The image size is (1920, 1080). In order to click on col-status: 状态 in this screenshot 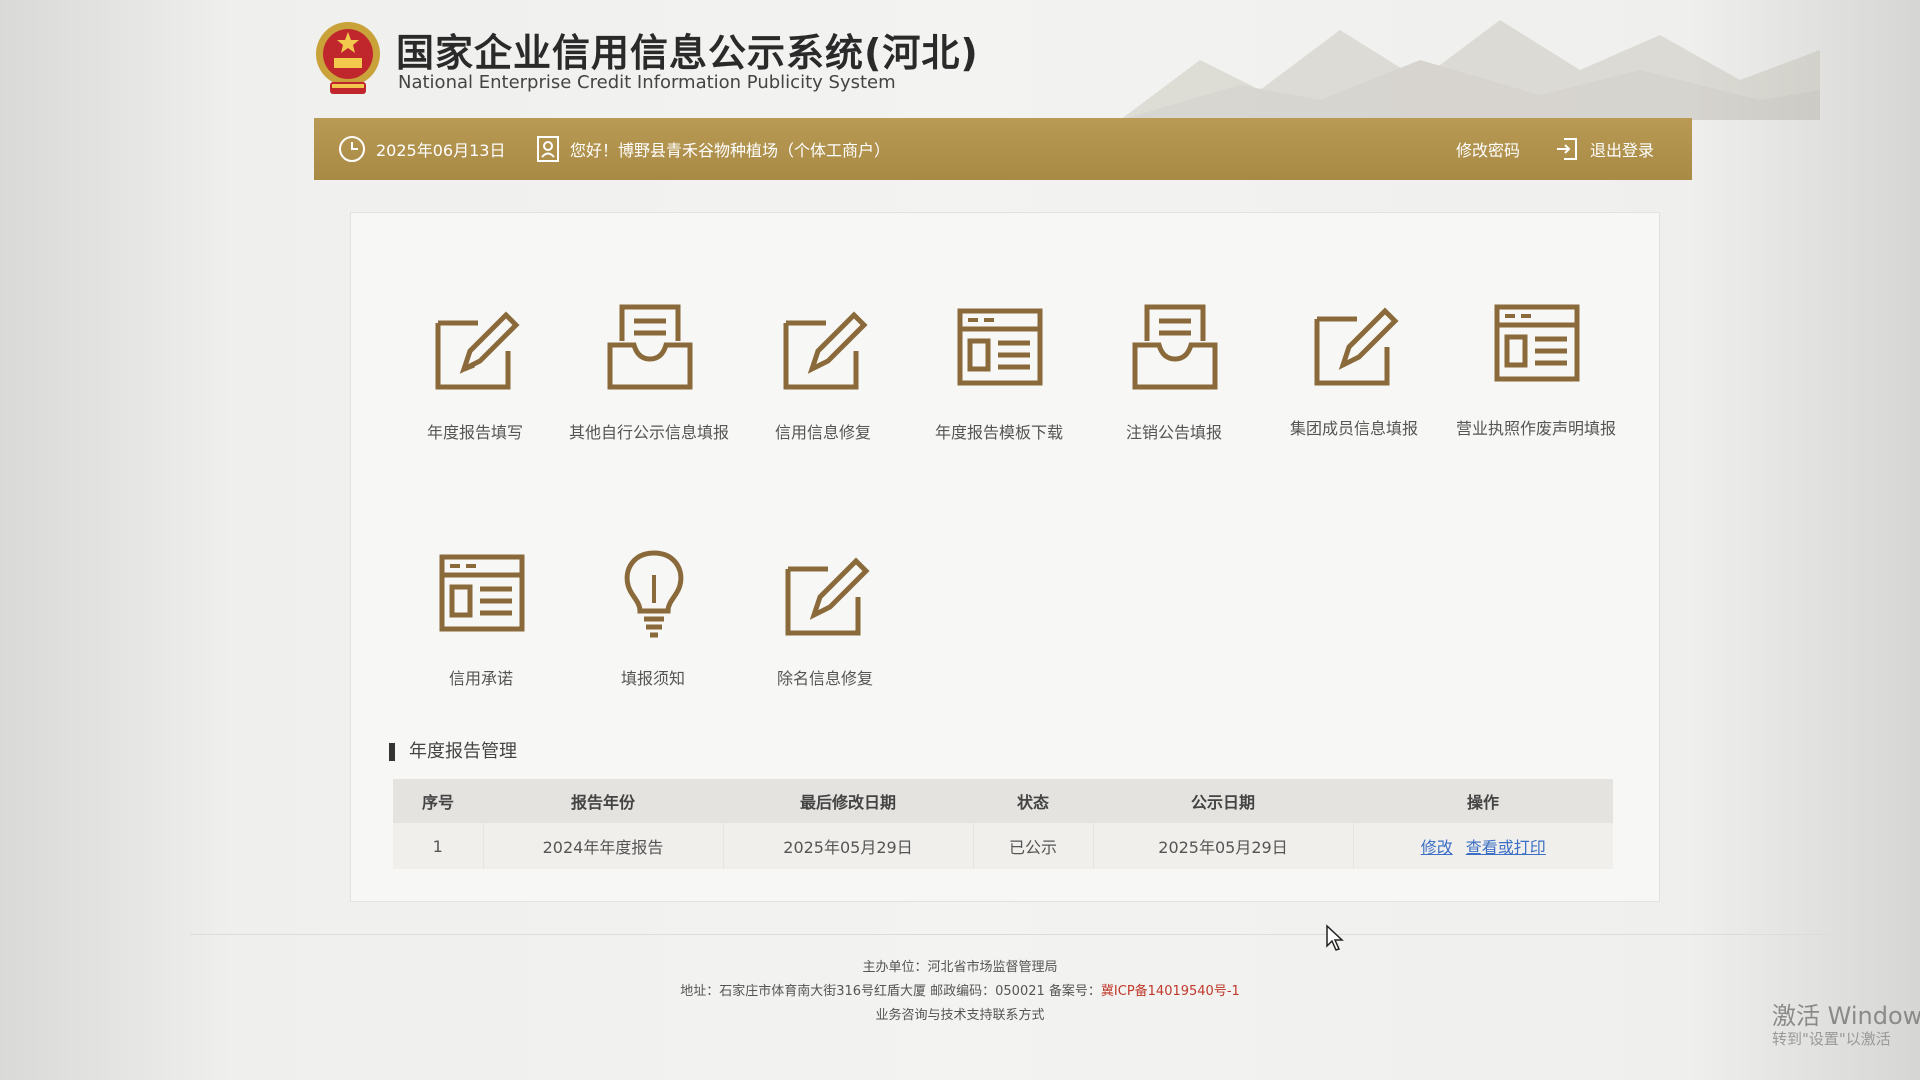, I will do `click(1033, 801)`.